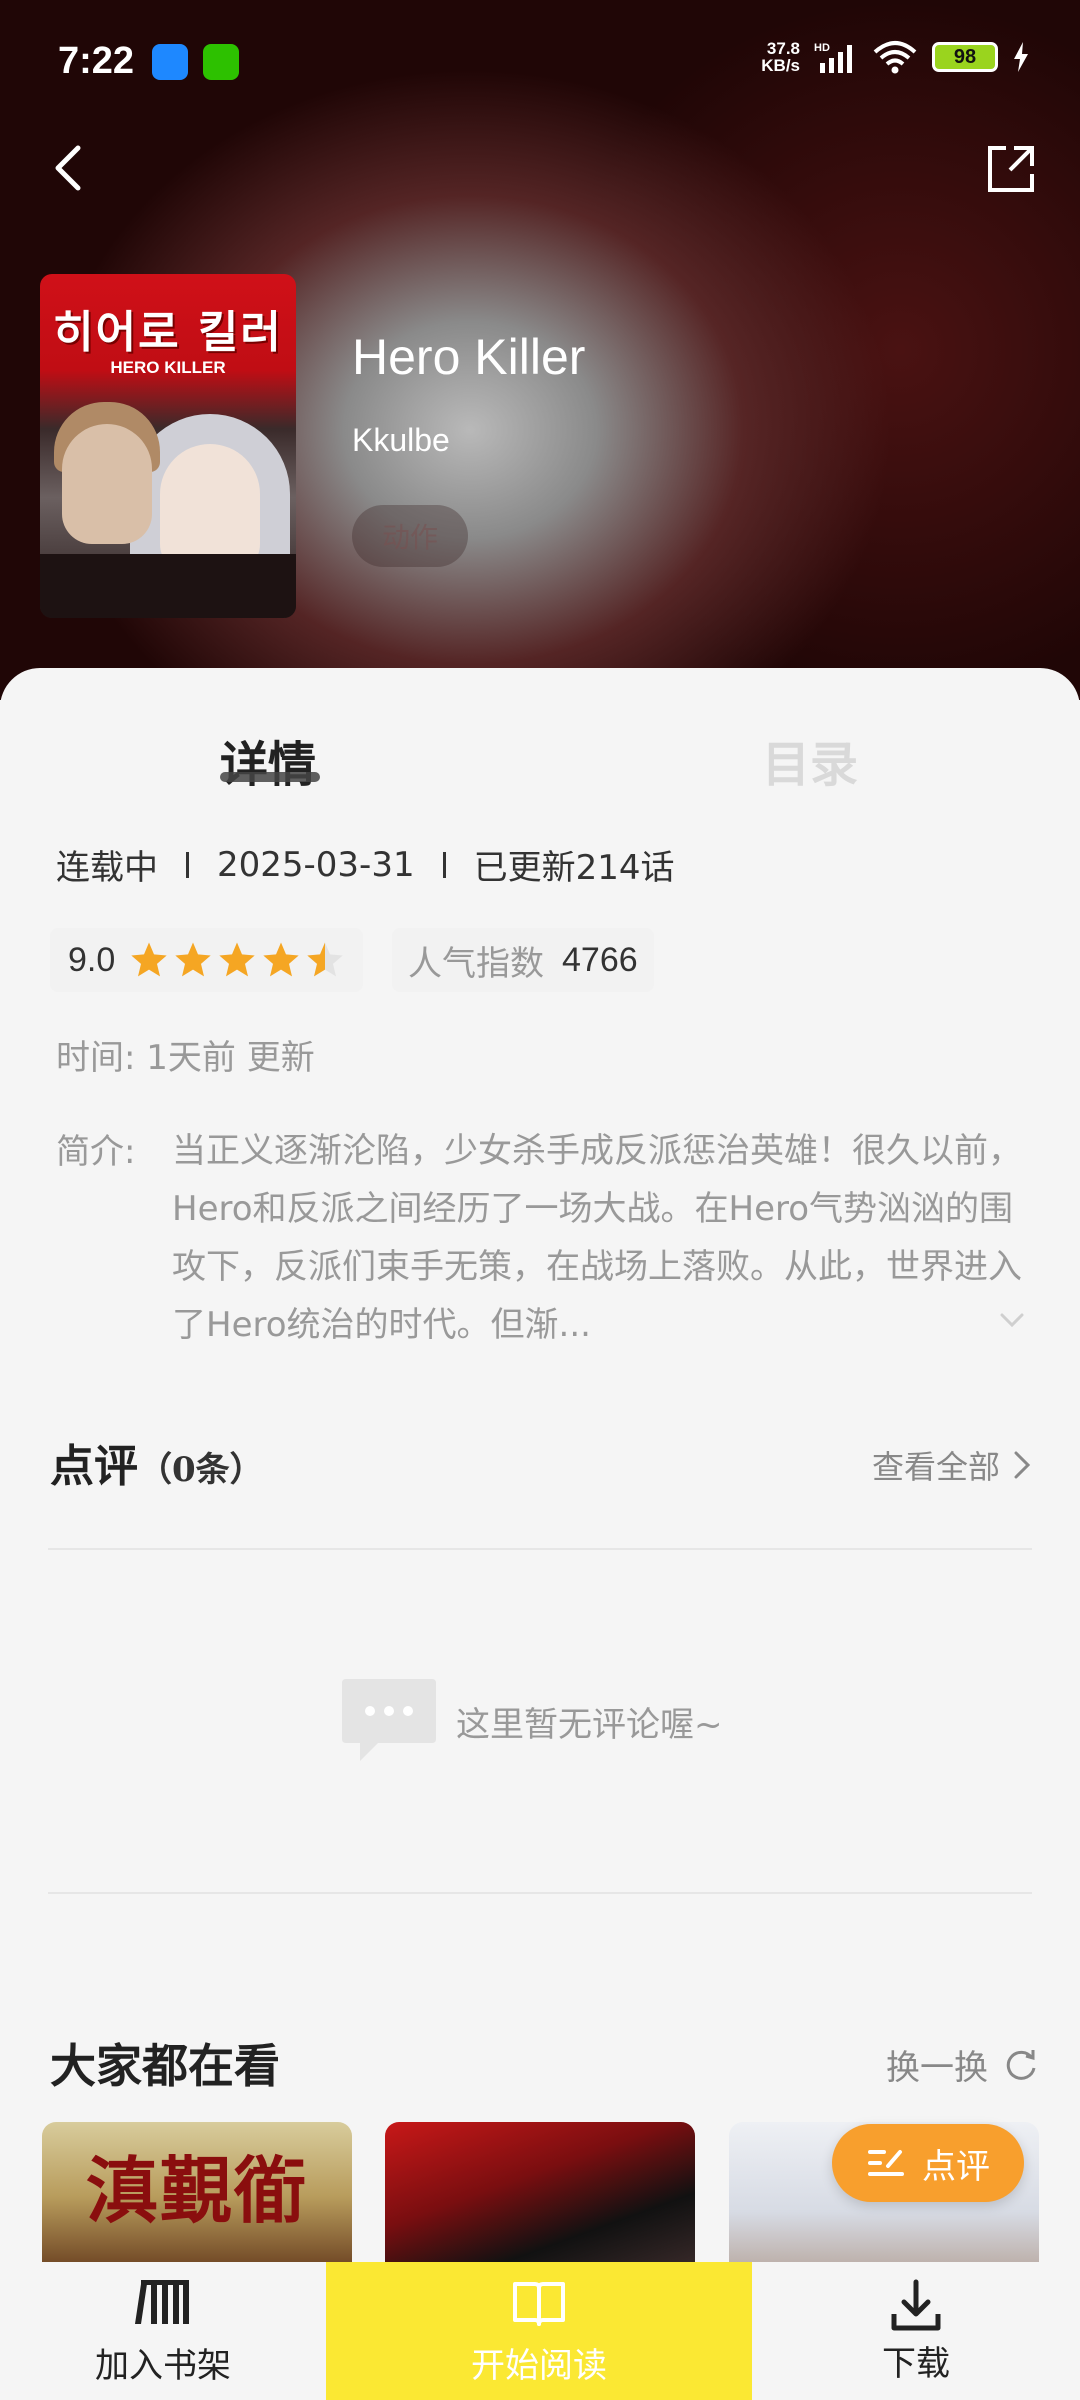 This screenshot has width=1080, height=2400. Describe the element at coordinates (1021, 2064) in the screenshot. I see `refresh-icon` at that location.